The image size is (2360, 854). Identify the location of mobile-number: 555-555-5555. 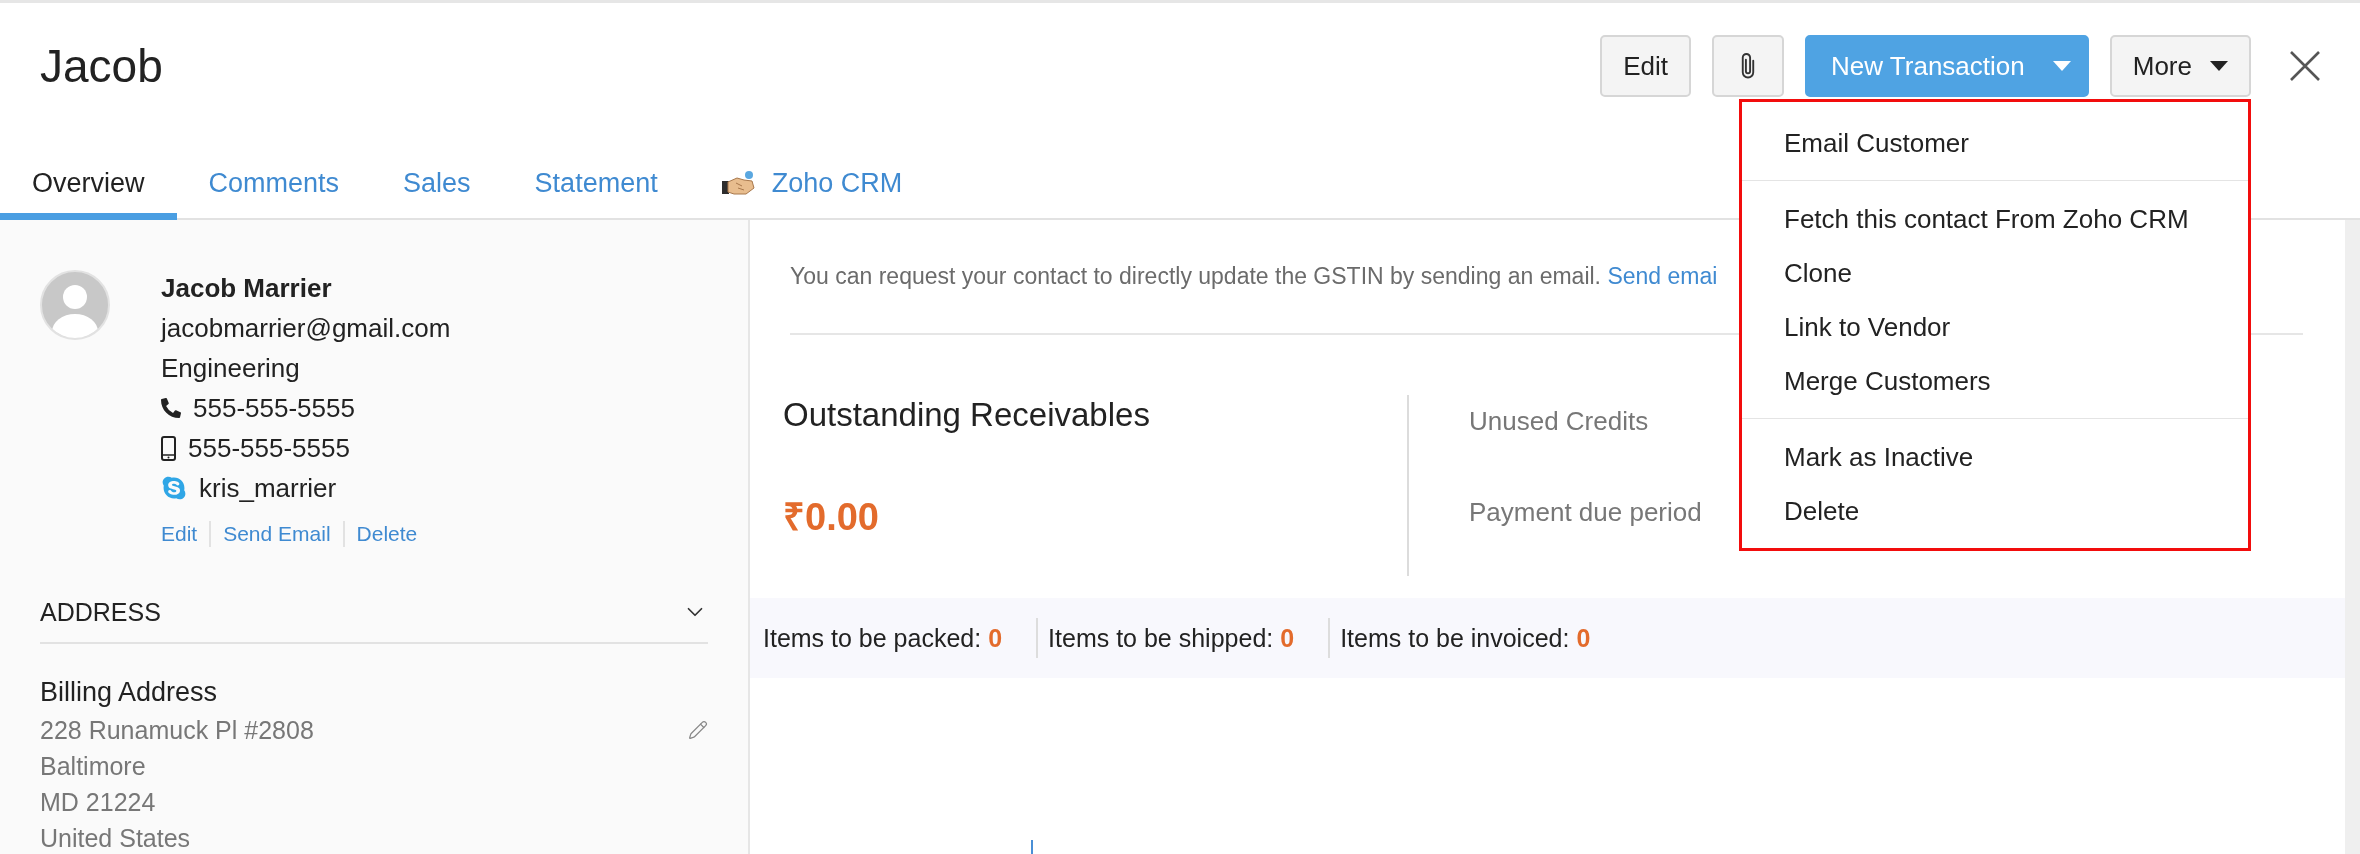
(269, 448).